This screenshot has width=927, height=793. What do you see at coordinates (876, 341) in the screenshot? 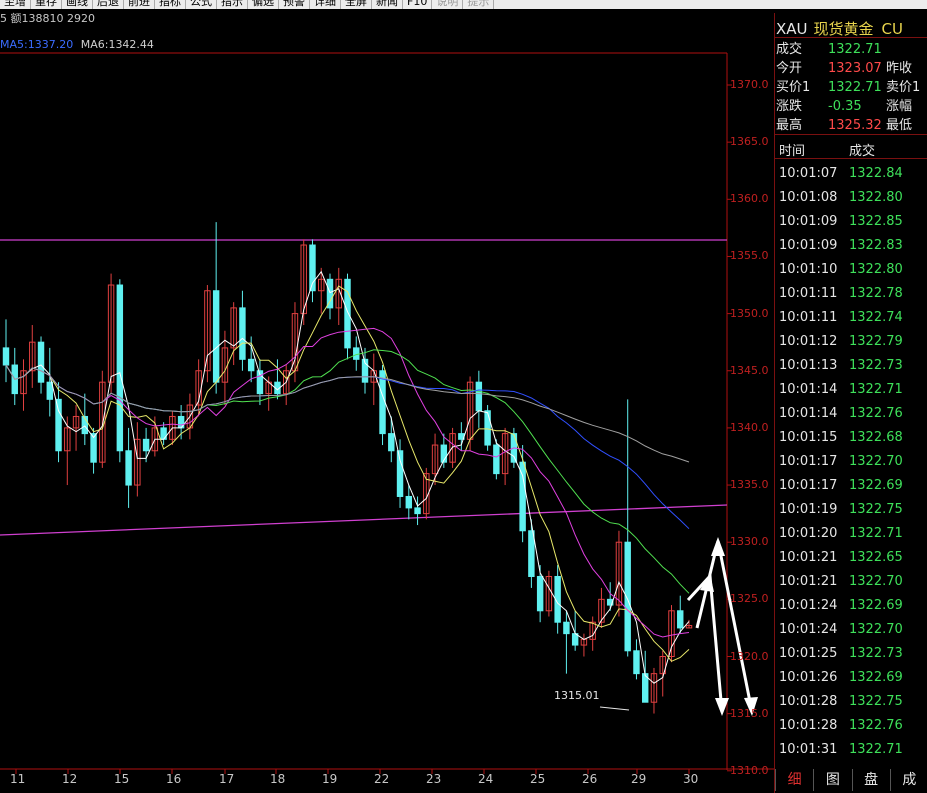
I see `tick-price: 1322.79` at bounding box center [876, 341].